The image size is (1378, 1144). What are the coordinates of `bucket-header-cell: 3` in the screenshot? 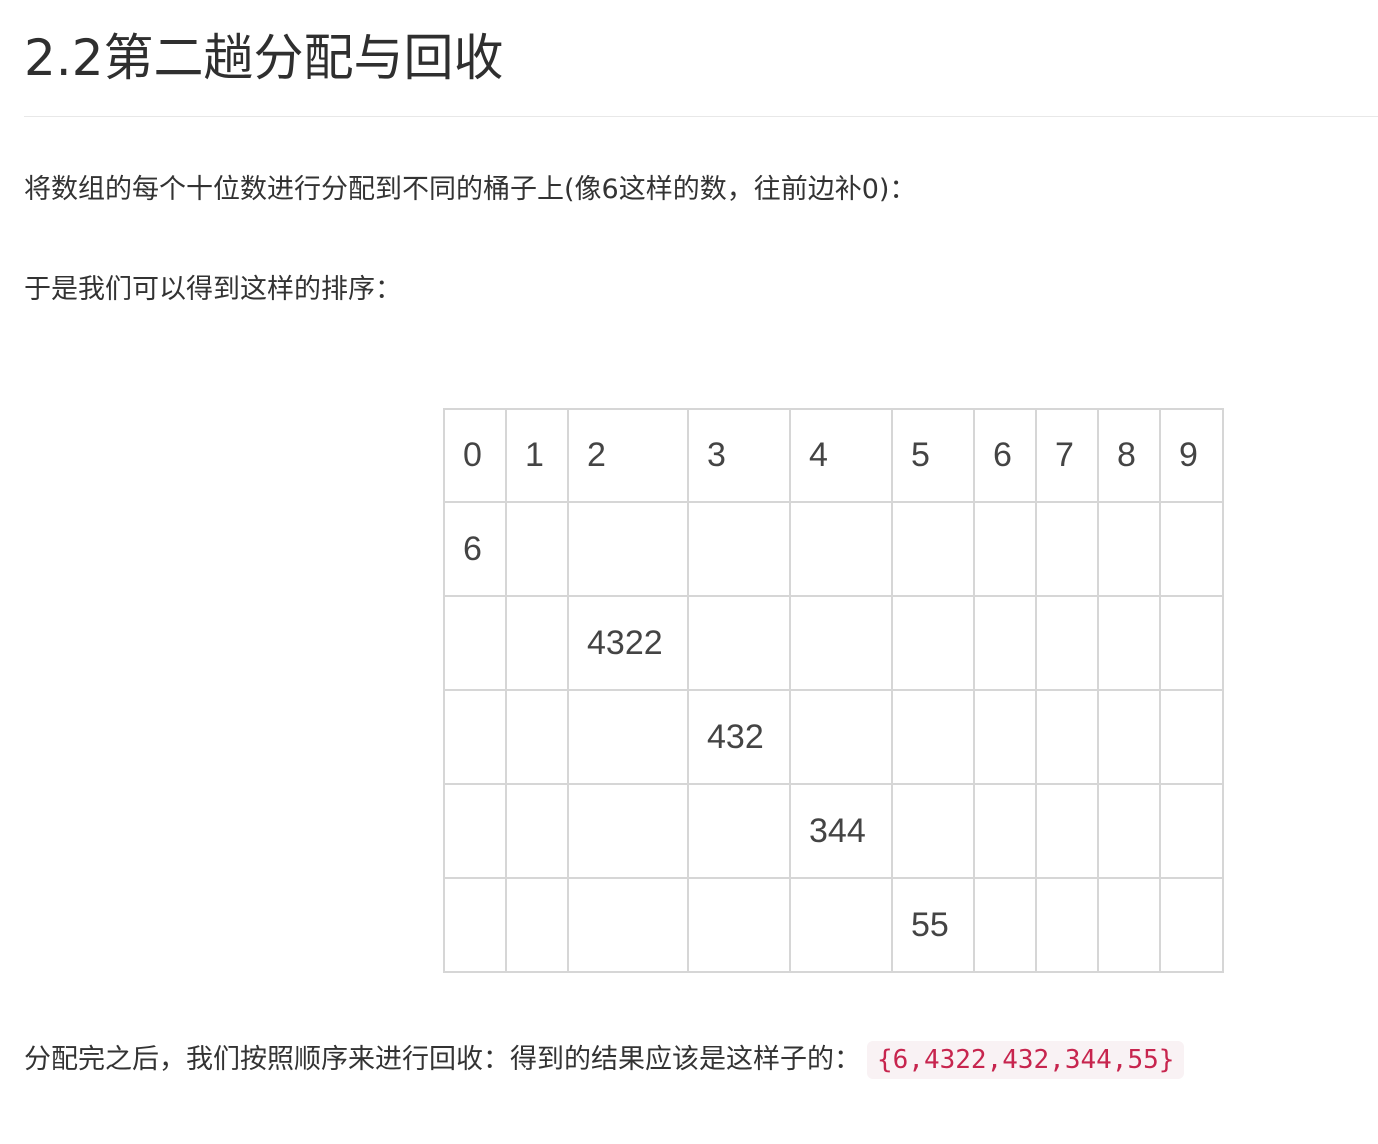 It's located at (739, 455).